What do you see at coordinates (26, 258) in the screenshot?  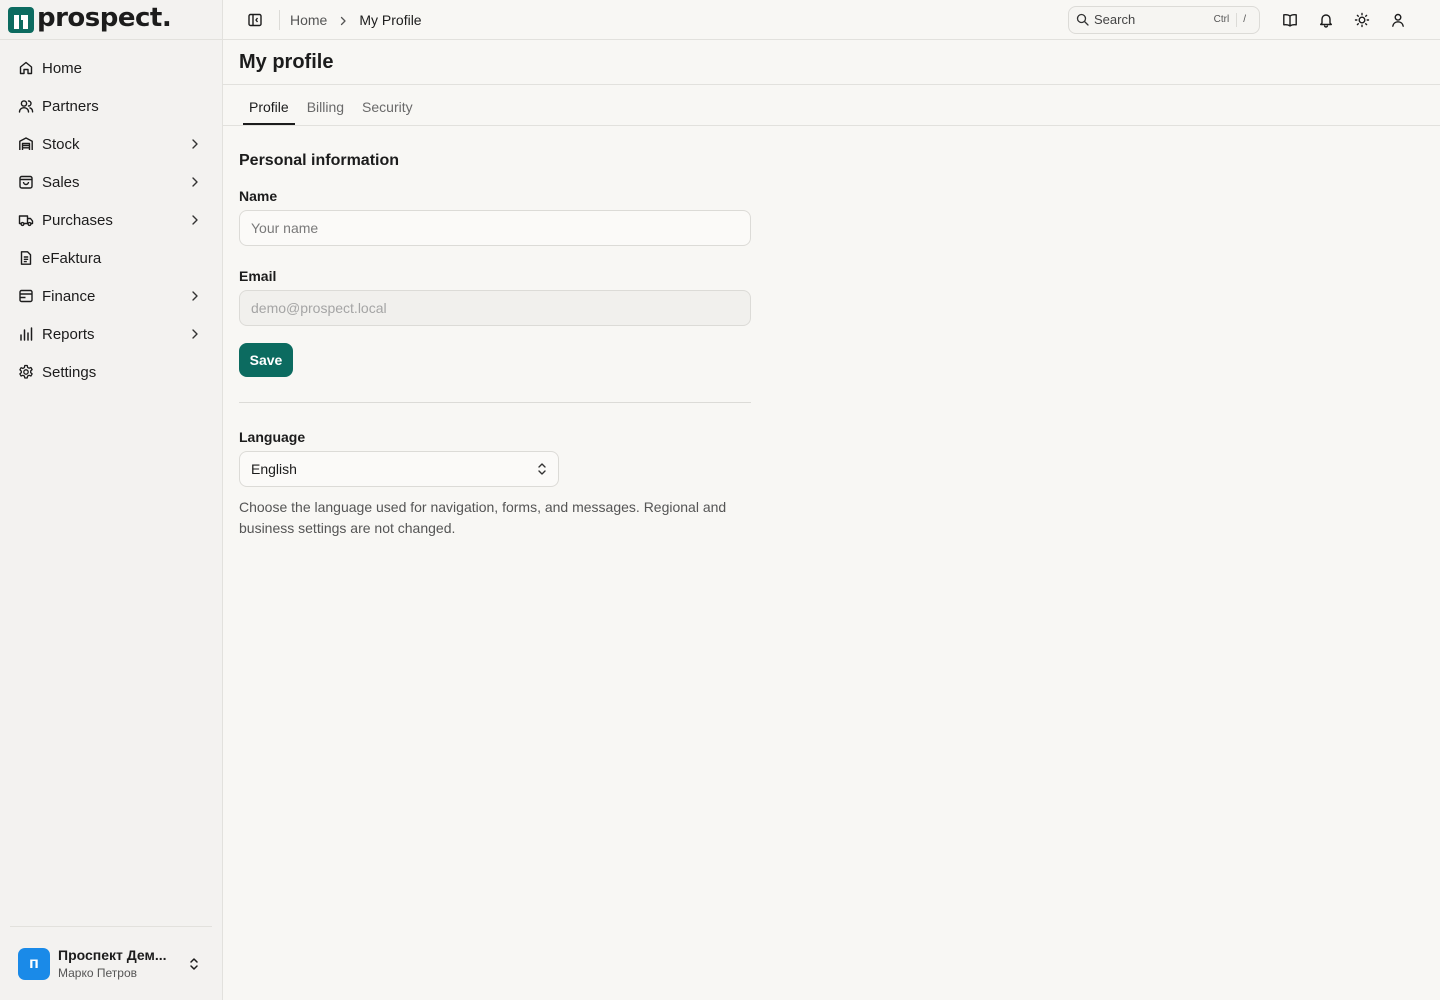 I see `document-icon` at bounding box center [26, 258].